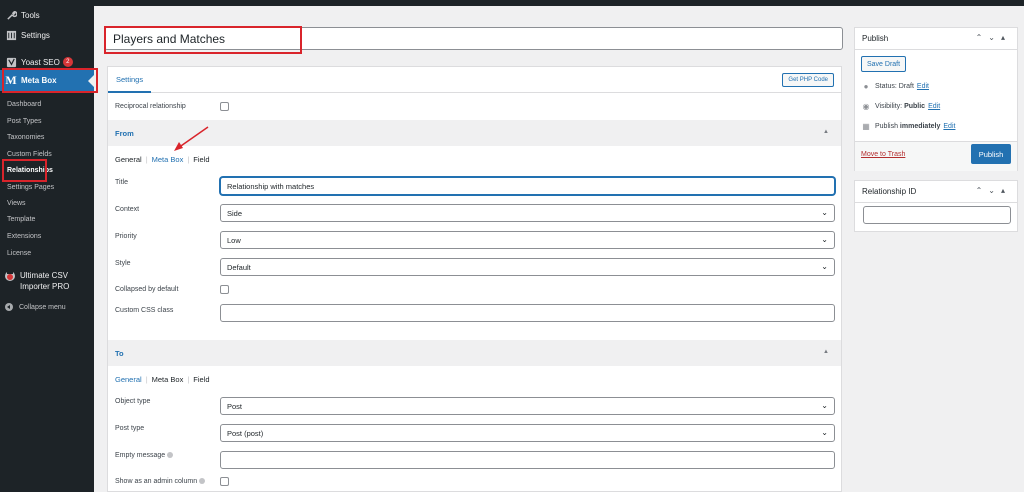  What do you see at coordinates (527, 240) in the screenshot?
I see `priority-select: Low ⌄` at bounding box center [527, 240].